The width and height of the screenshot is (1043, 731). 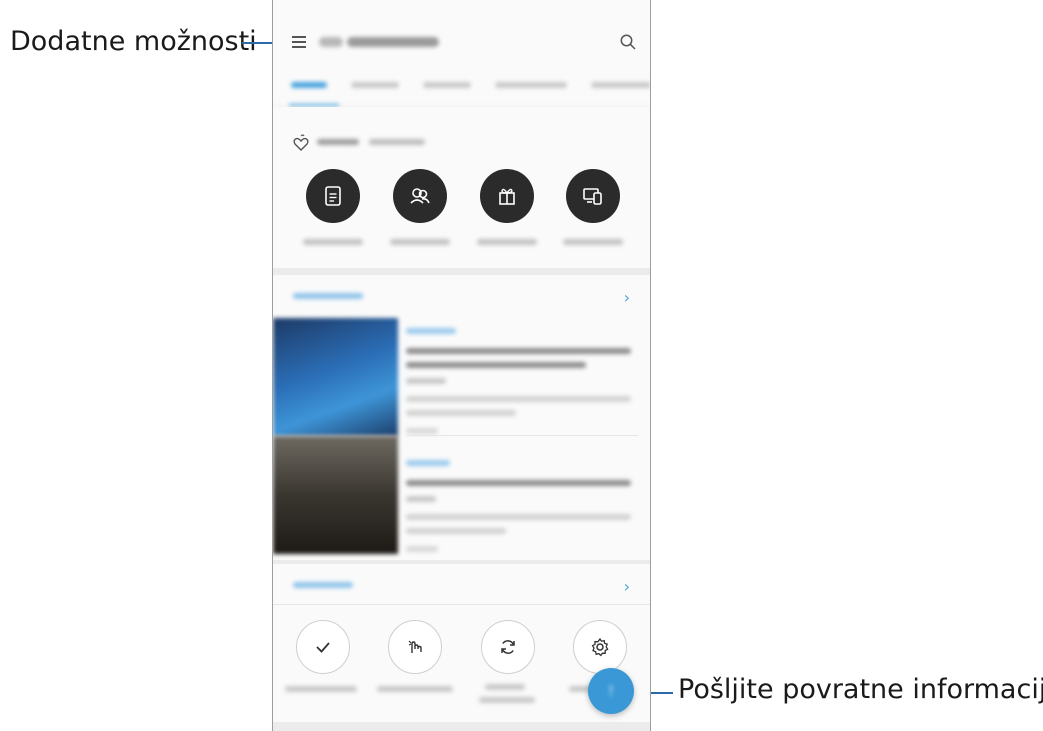 I want to click on my-devices-button-label, so click(x=593, y=242).